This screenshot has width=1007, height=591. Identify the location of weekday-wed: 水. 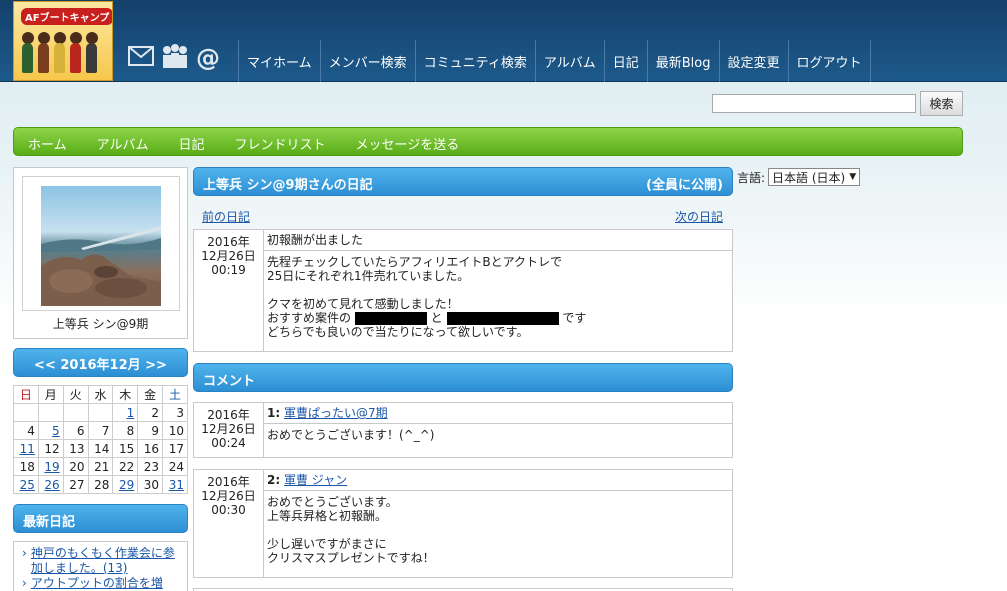
(100, 394).